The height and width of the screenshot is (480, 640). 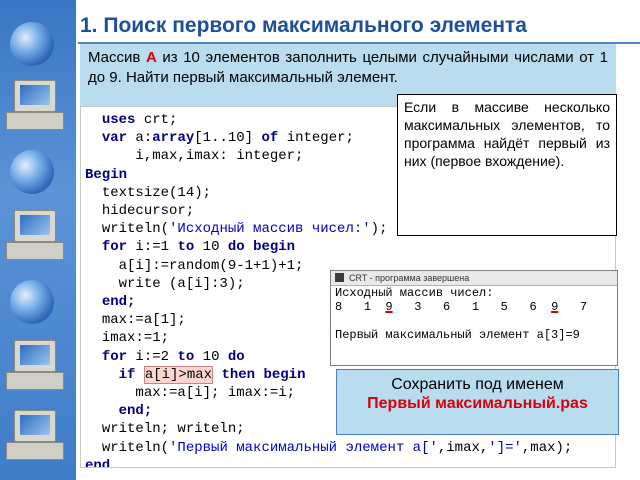 I want to click on output-window-titlebar: CRT - программа завершена, so click(x=474, y=278).